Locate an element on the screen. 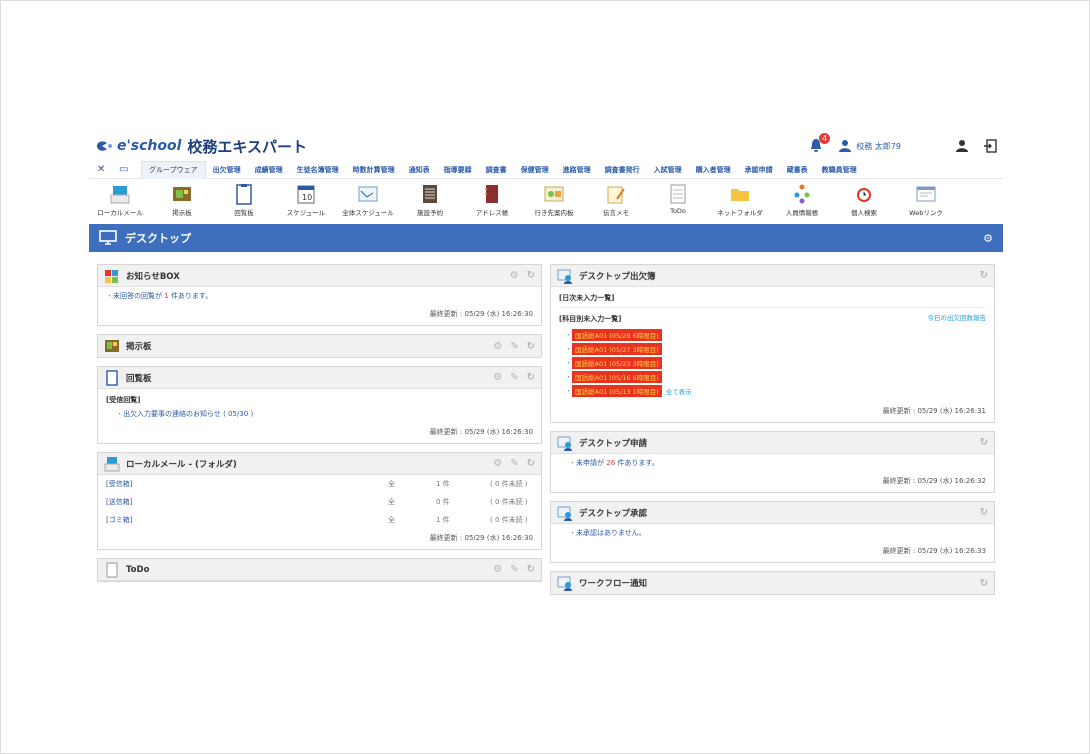  app-header: e'school 校務エキスパート 4 校務 太郎79 is located at coordinates (546, 146).